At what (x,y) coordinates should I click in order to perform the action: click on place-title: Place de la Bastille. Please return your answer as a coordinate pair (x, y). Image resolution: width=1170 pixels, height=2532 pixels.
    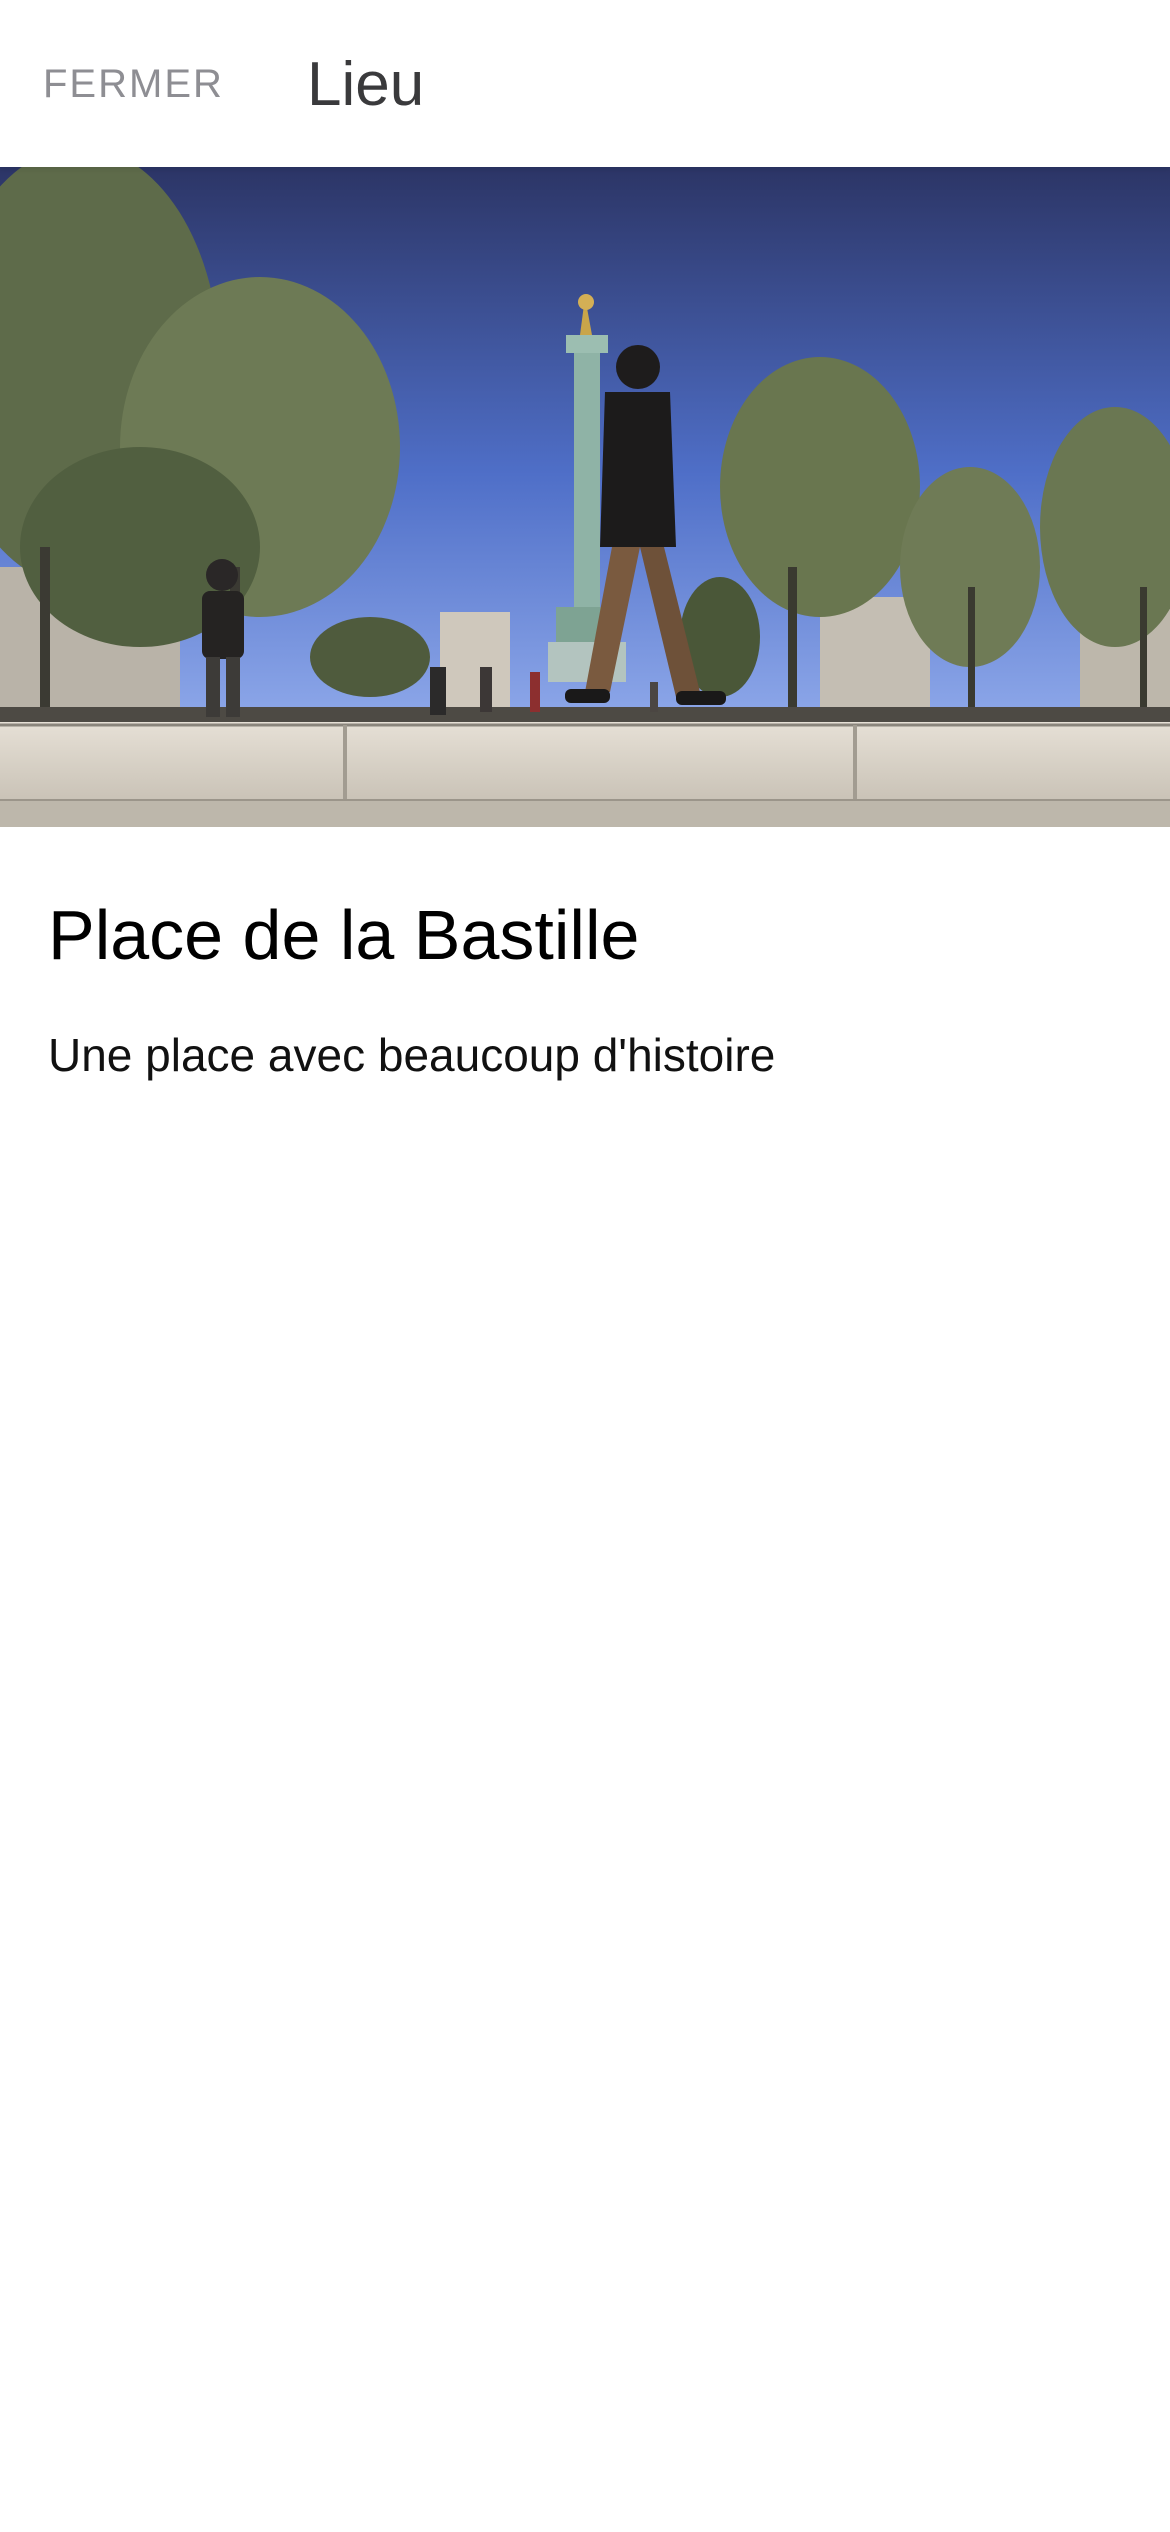
    Looking at the image, I should click on (344, 935).